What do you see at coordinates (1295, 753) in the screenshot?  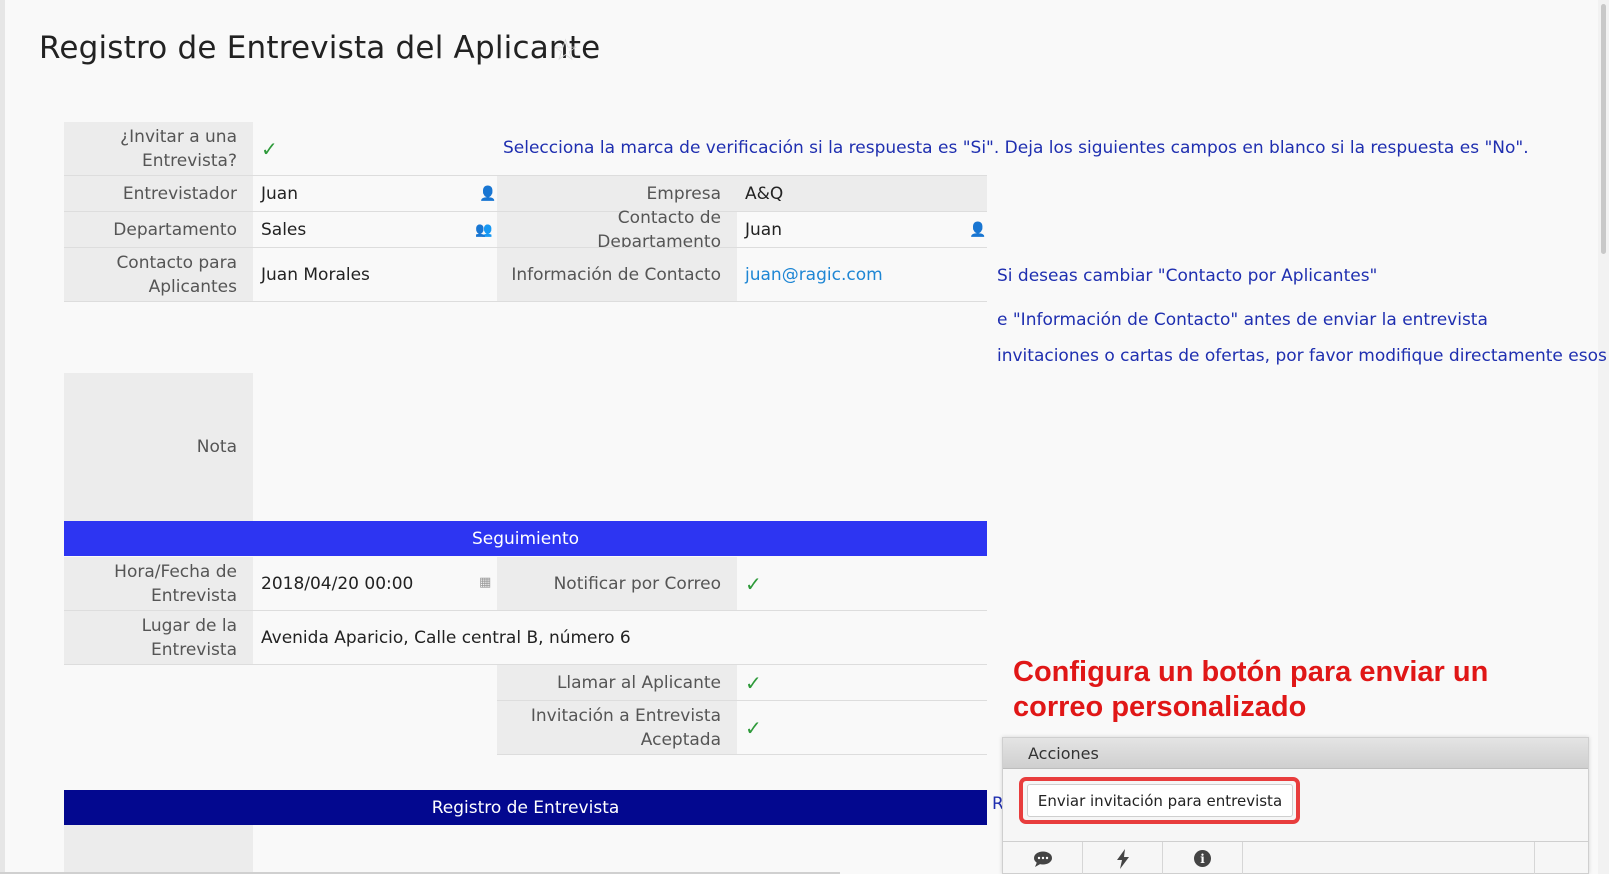 I see `actions-header: Acciones` at bounding box center [1295, 753].